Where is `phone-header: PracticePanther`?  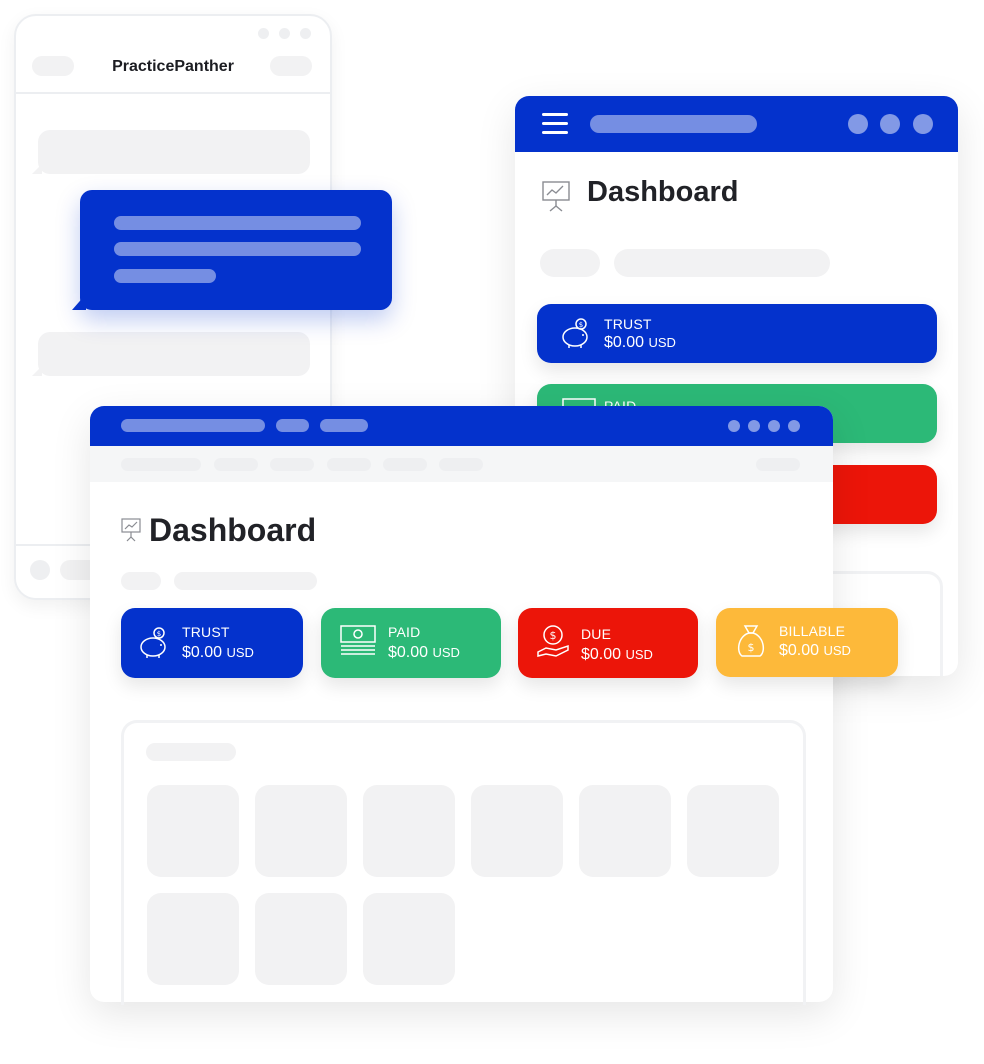 phone-header: PracticePanther is located at coordinates (173, 55).